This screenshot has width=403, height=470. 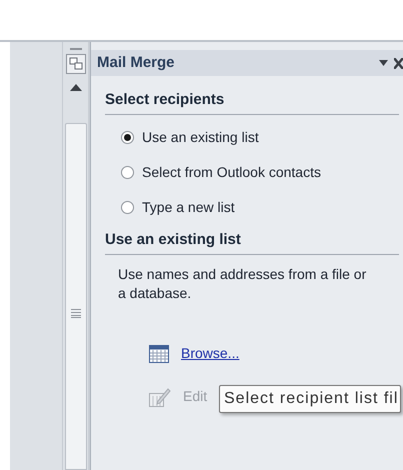 I want to click on tooltip: Select recipient list fil, so click(x=310, y=399).